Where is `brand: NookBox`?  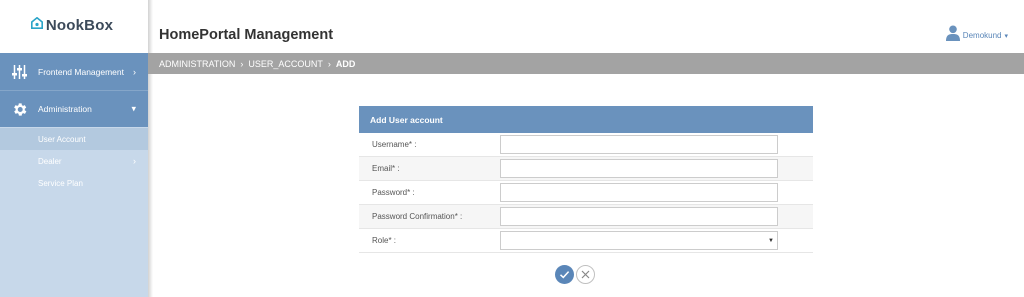 brand: NookBox is located at coordinates (74, 26).